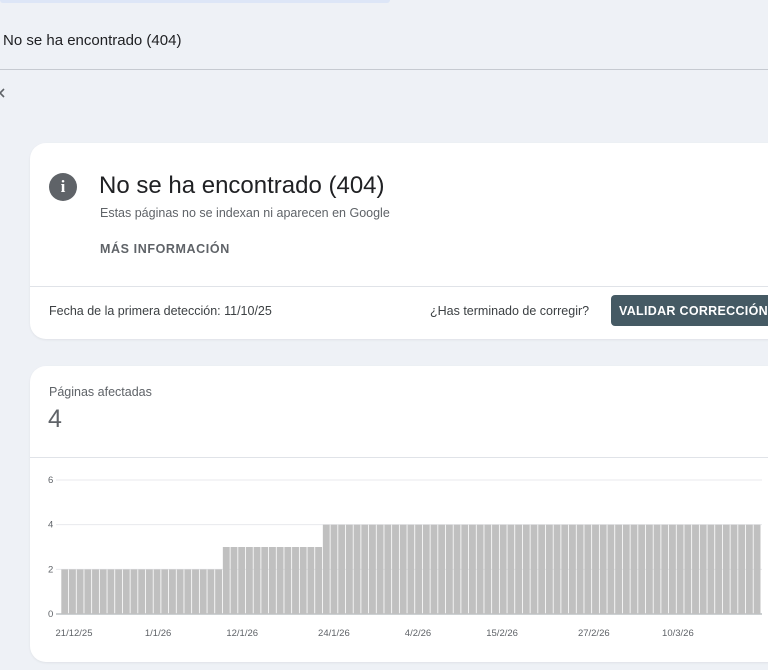 Image resolution: width=768 pixels, height=670 pixels. I want to click on x-tick-label: 24/1/26, so click(334, 633).